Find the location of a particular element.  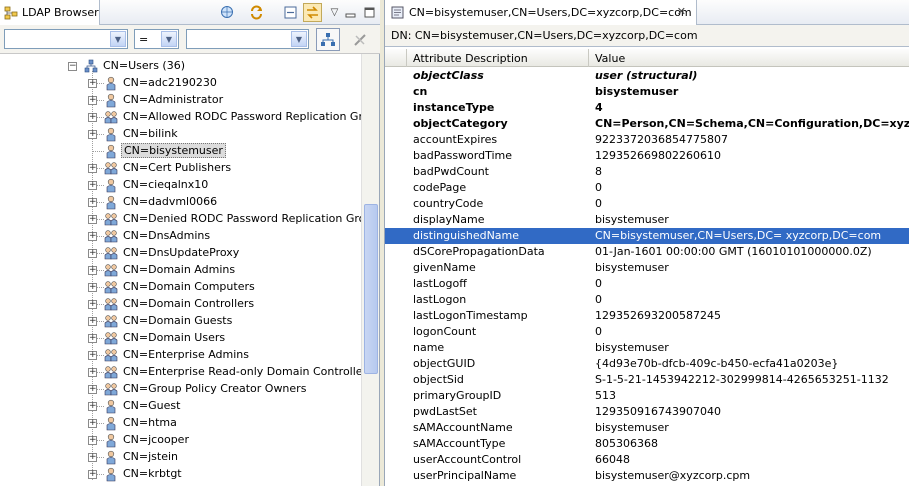

table-row: lastLogonTimestamp 129352693200587245 is located at coordinates (647, 316).